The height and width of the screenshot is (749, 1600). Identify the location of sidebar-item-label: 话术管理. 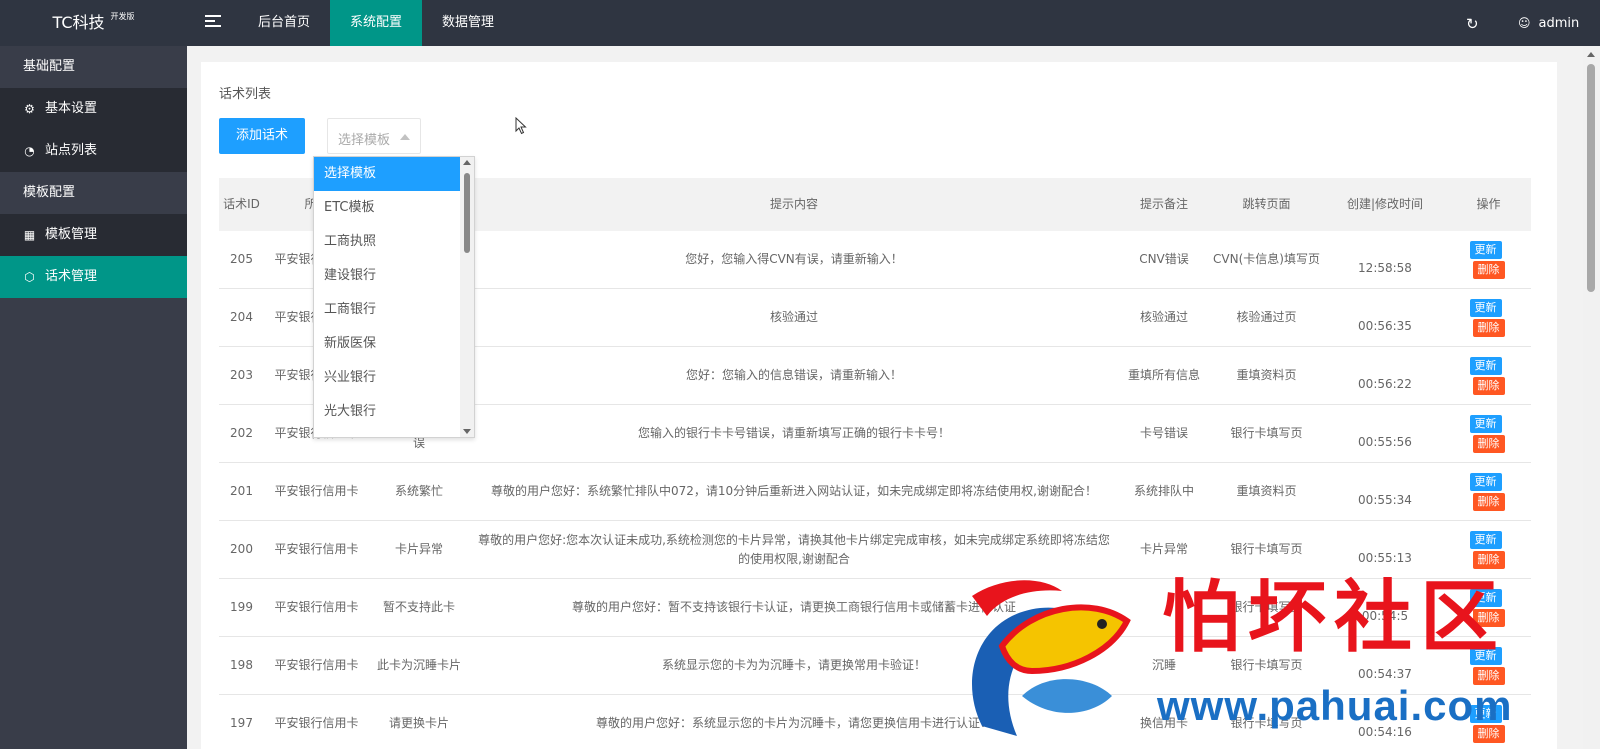
(71, 276).